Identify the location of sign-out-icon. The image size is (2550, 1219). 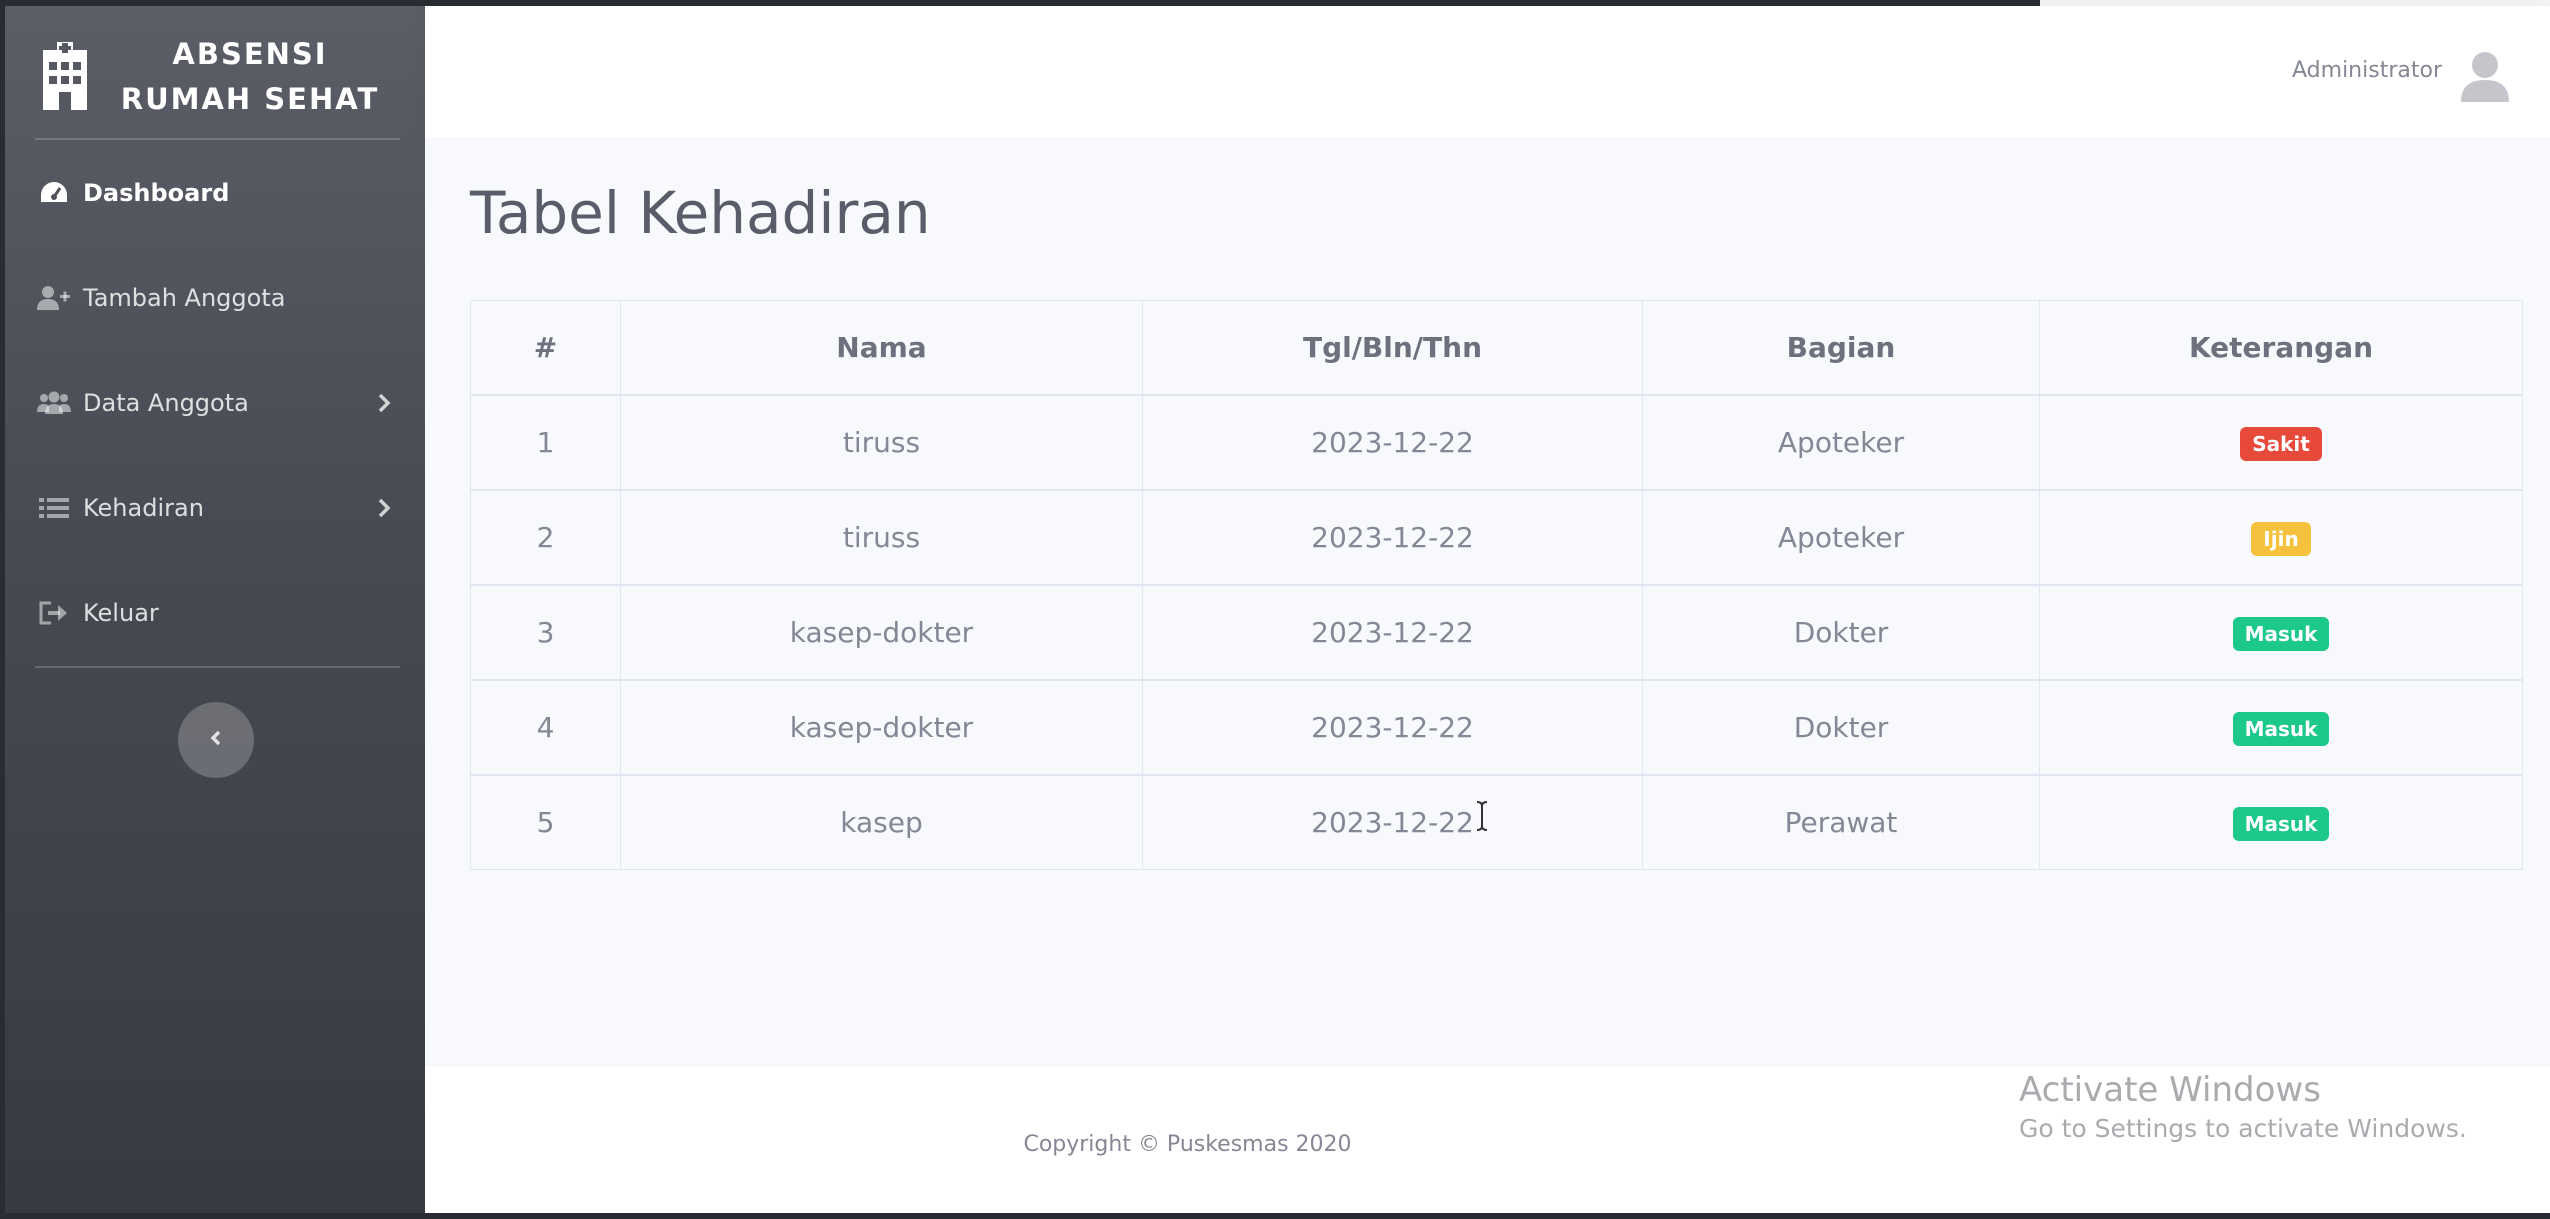
(54, 613).